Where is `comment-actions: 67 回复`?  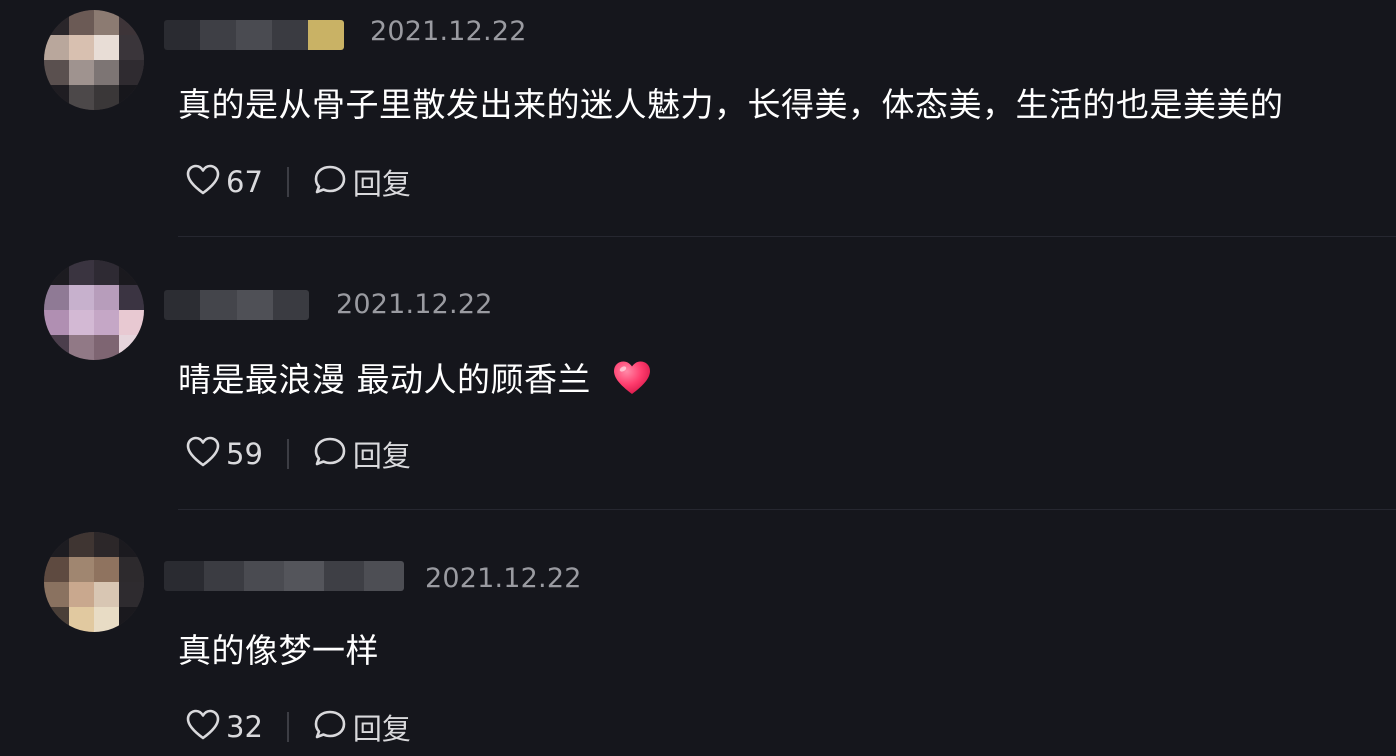
comment-actions: 67 回复 is located at coordinates (298, 182).